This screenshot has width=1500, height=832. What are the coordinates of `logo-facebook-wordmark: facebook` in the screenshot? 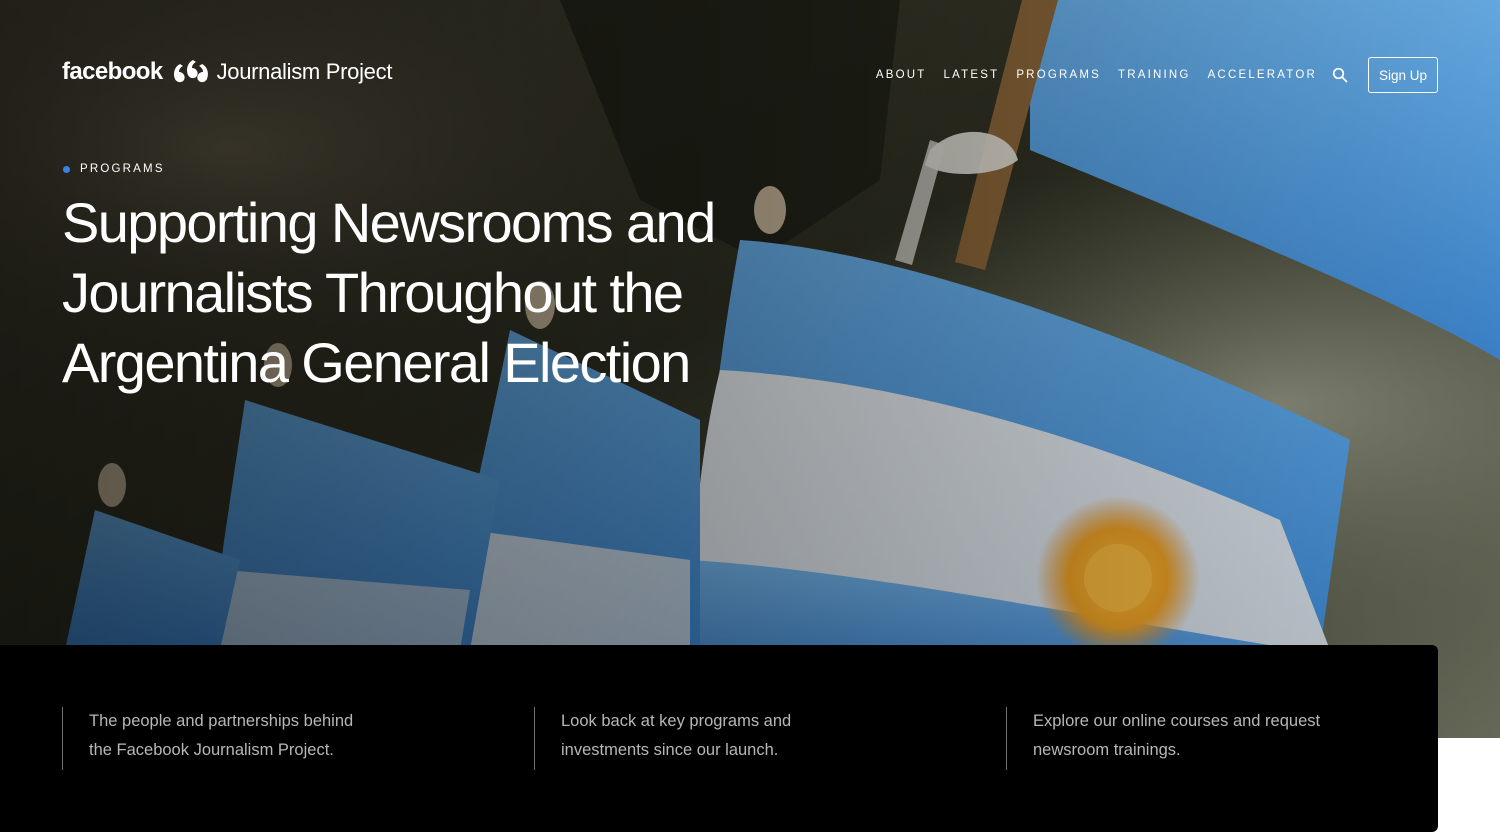 It's located at (112, 71).